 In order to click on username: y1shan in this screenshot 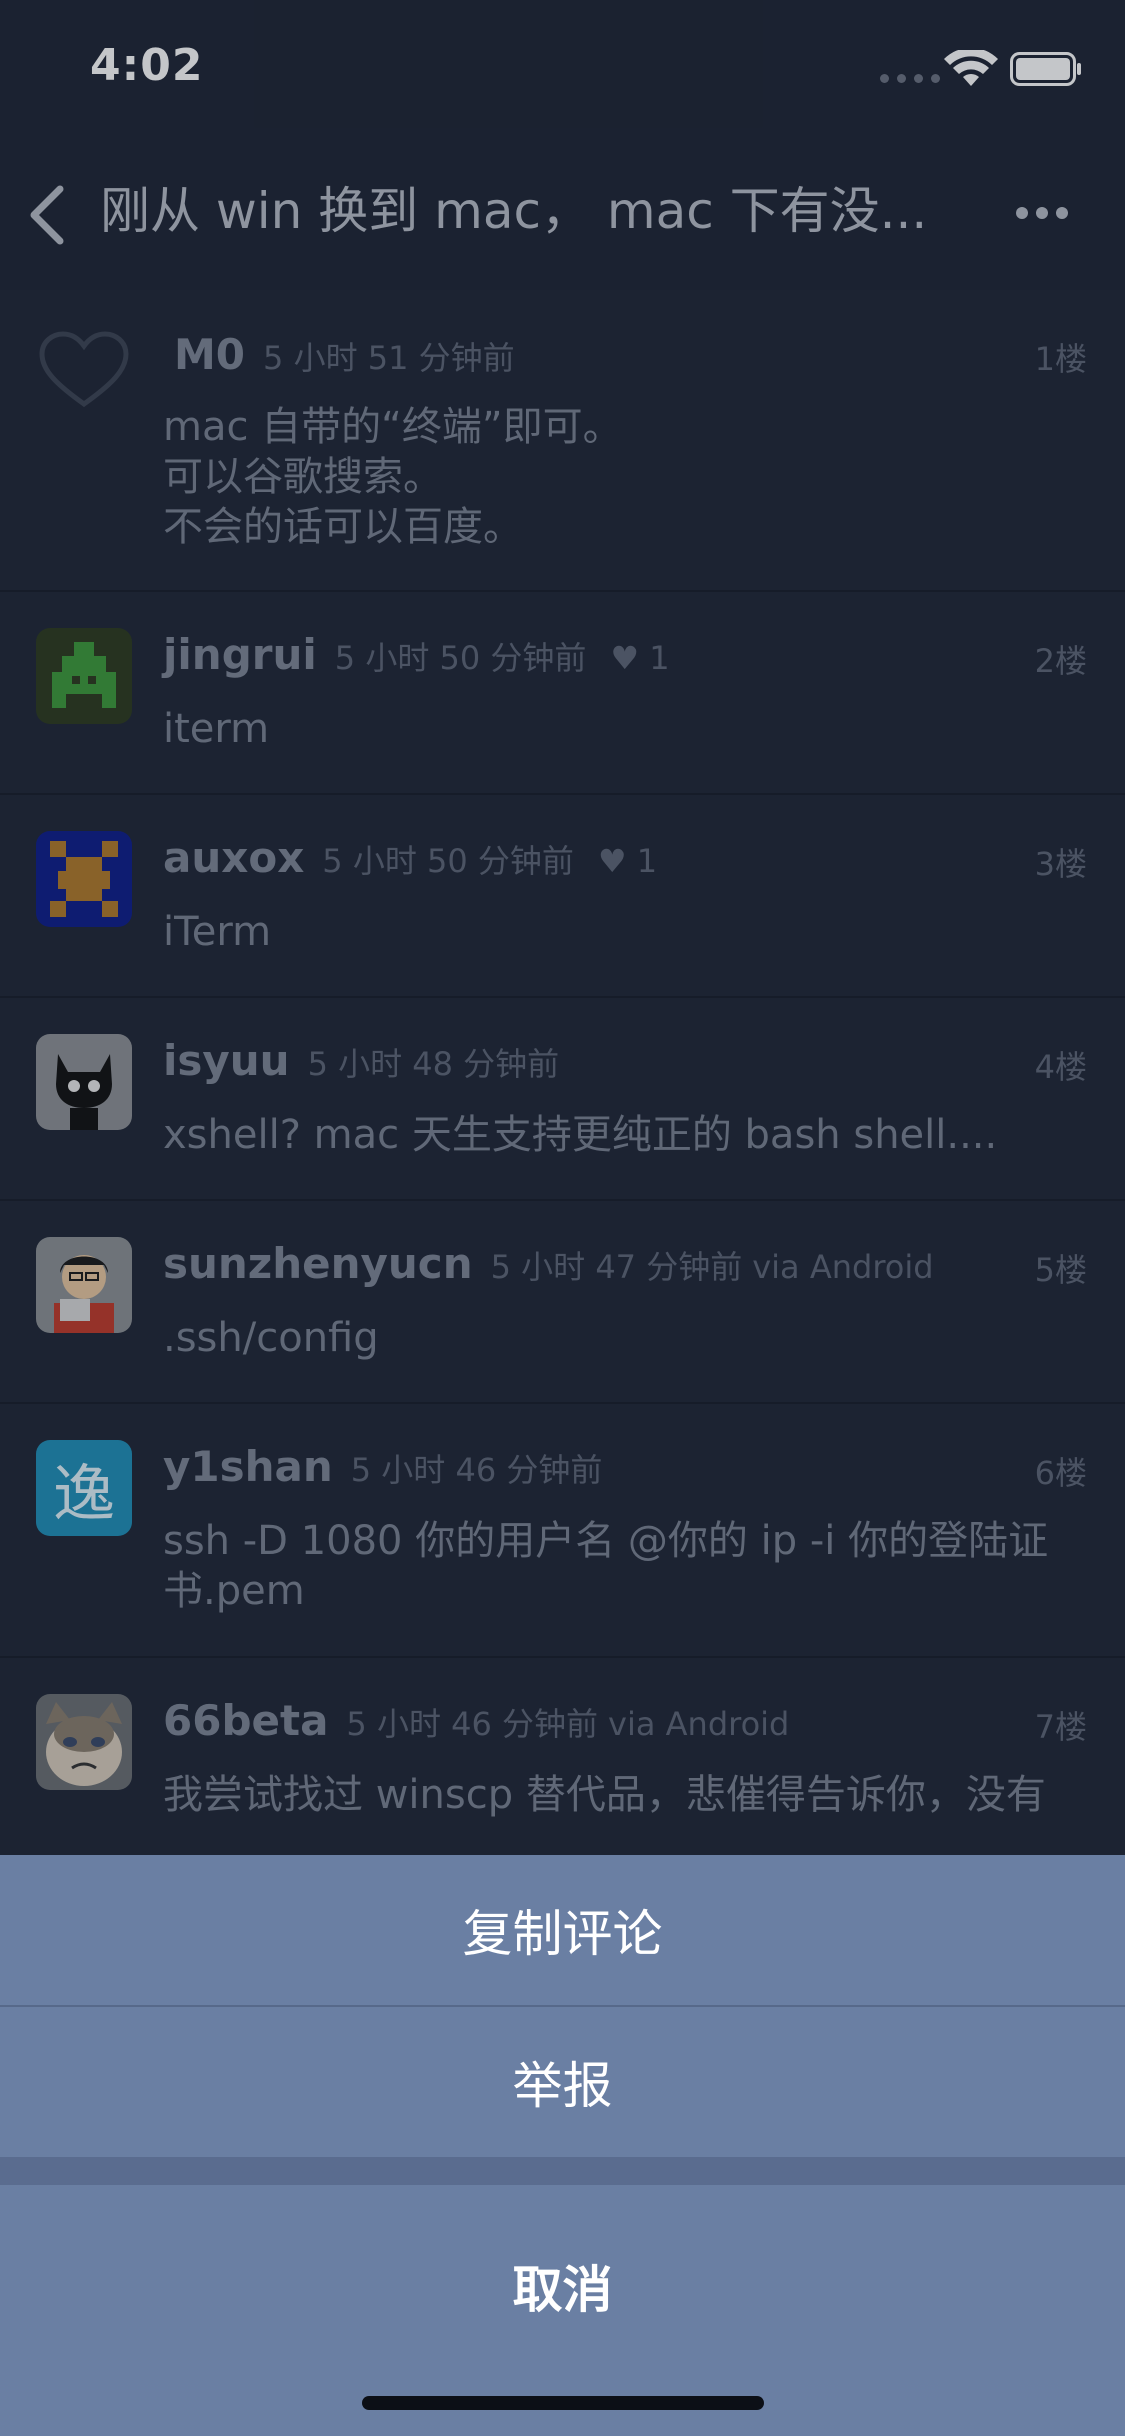, I will do `click(248, 1466)`.